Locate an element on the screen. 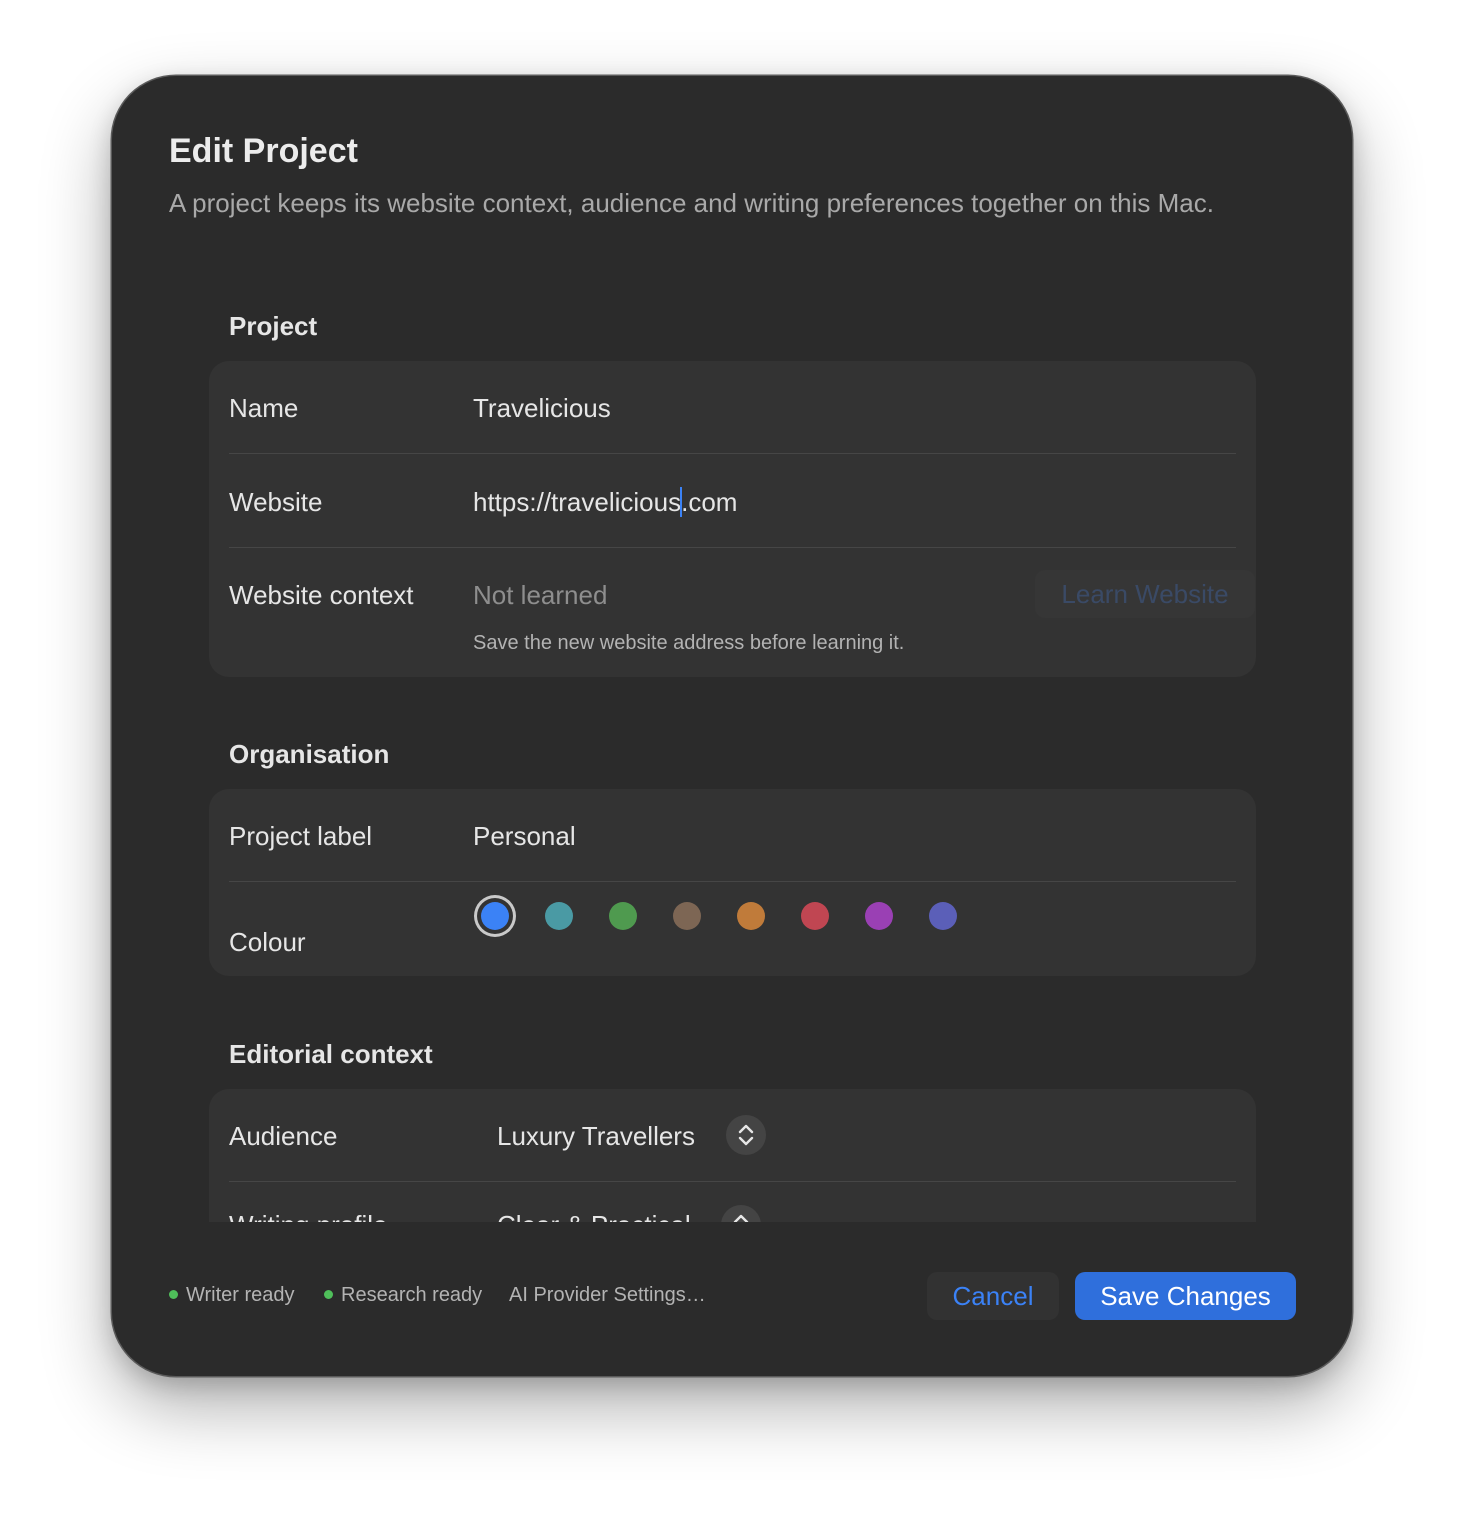 Image resolution: width=1464 pixels, height=1524 pixels. website-text-after-caret: .com is located at coordinates (709, 502).